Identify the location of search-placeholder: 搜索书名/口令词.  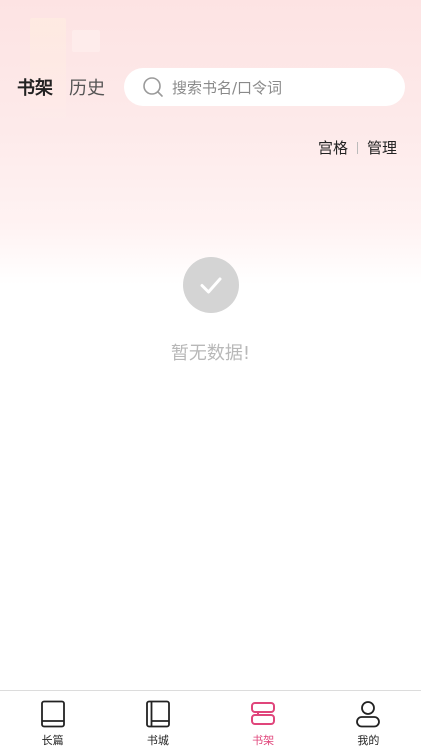
(227, 87).